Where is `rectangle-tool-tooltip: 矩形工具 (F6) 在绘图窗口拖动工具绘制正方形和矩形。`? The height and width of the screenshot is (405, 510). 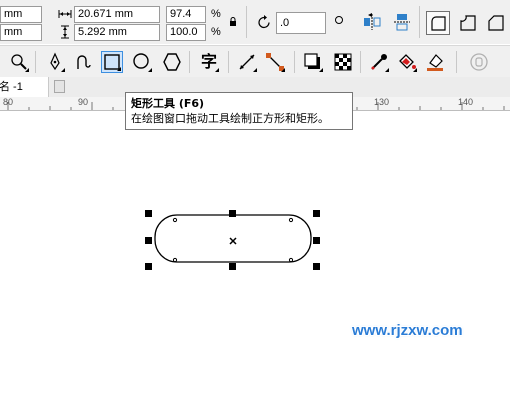 rectangle-tool-tooltip: 矩形工具 (F6) 在绘图窗口拖动工具绘制正方形和矩形。 is located at coordinates (239, 111).